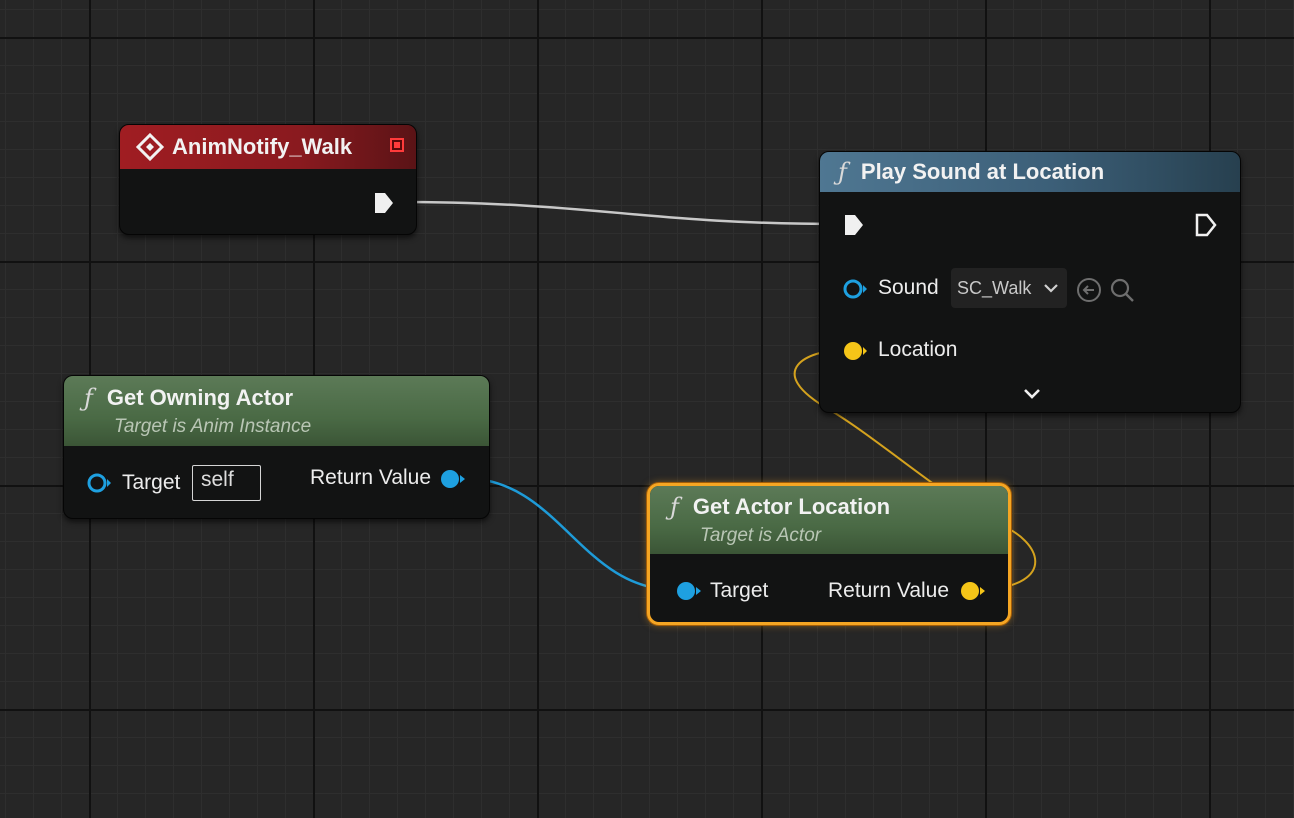  I want to click on anim-notify-walk-node: AnimNotify_Walk, so click(268, 179).